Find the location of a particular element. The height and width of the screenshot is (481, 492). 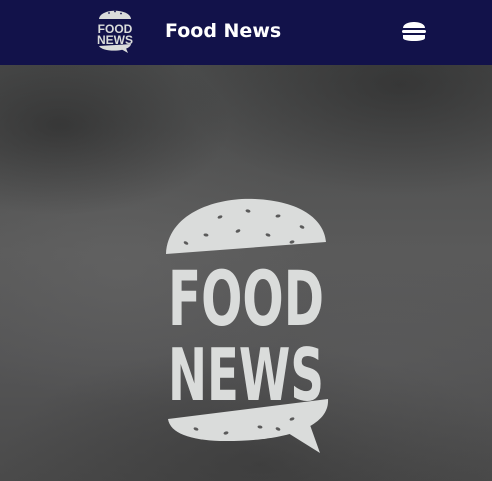

header-logo-line2: NEWS is located at coordinates (115, 40).